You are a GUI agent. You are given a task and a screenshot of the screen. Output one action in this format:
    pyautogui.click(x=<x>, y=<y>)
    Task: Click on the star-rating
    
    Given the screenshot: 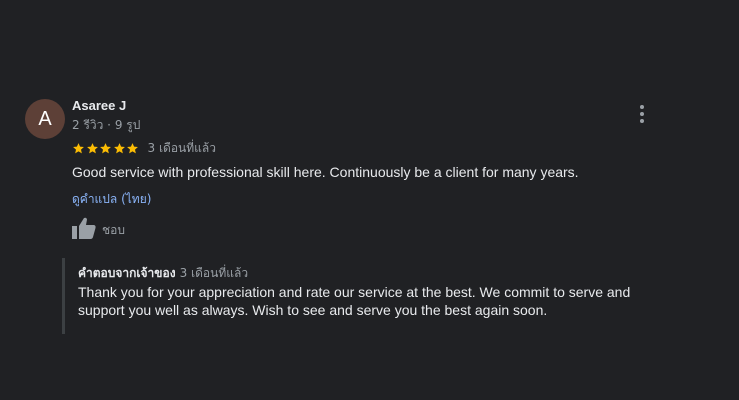 What is the action you would take?
    pyautogui.click(x=106, y=148)
    